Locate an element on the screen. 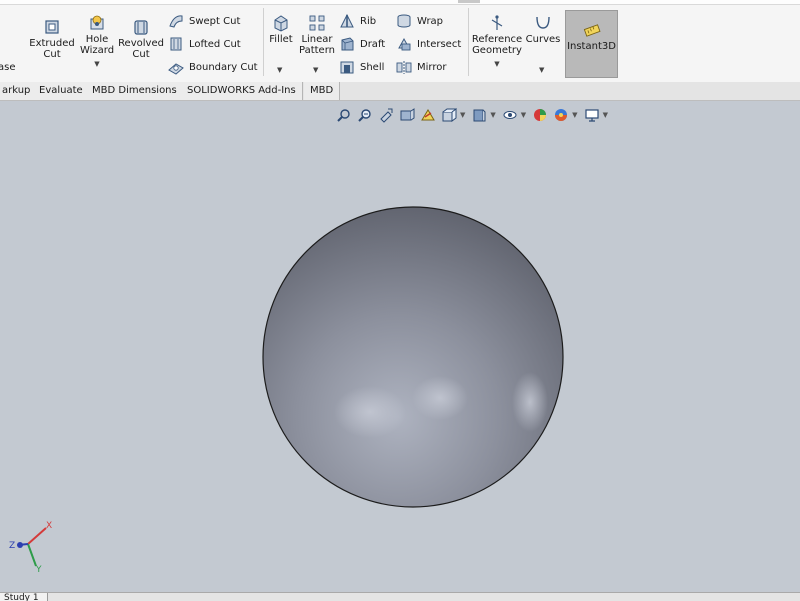  revolved-cut-label-1: Revolved is located at coordinates (141, 43).